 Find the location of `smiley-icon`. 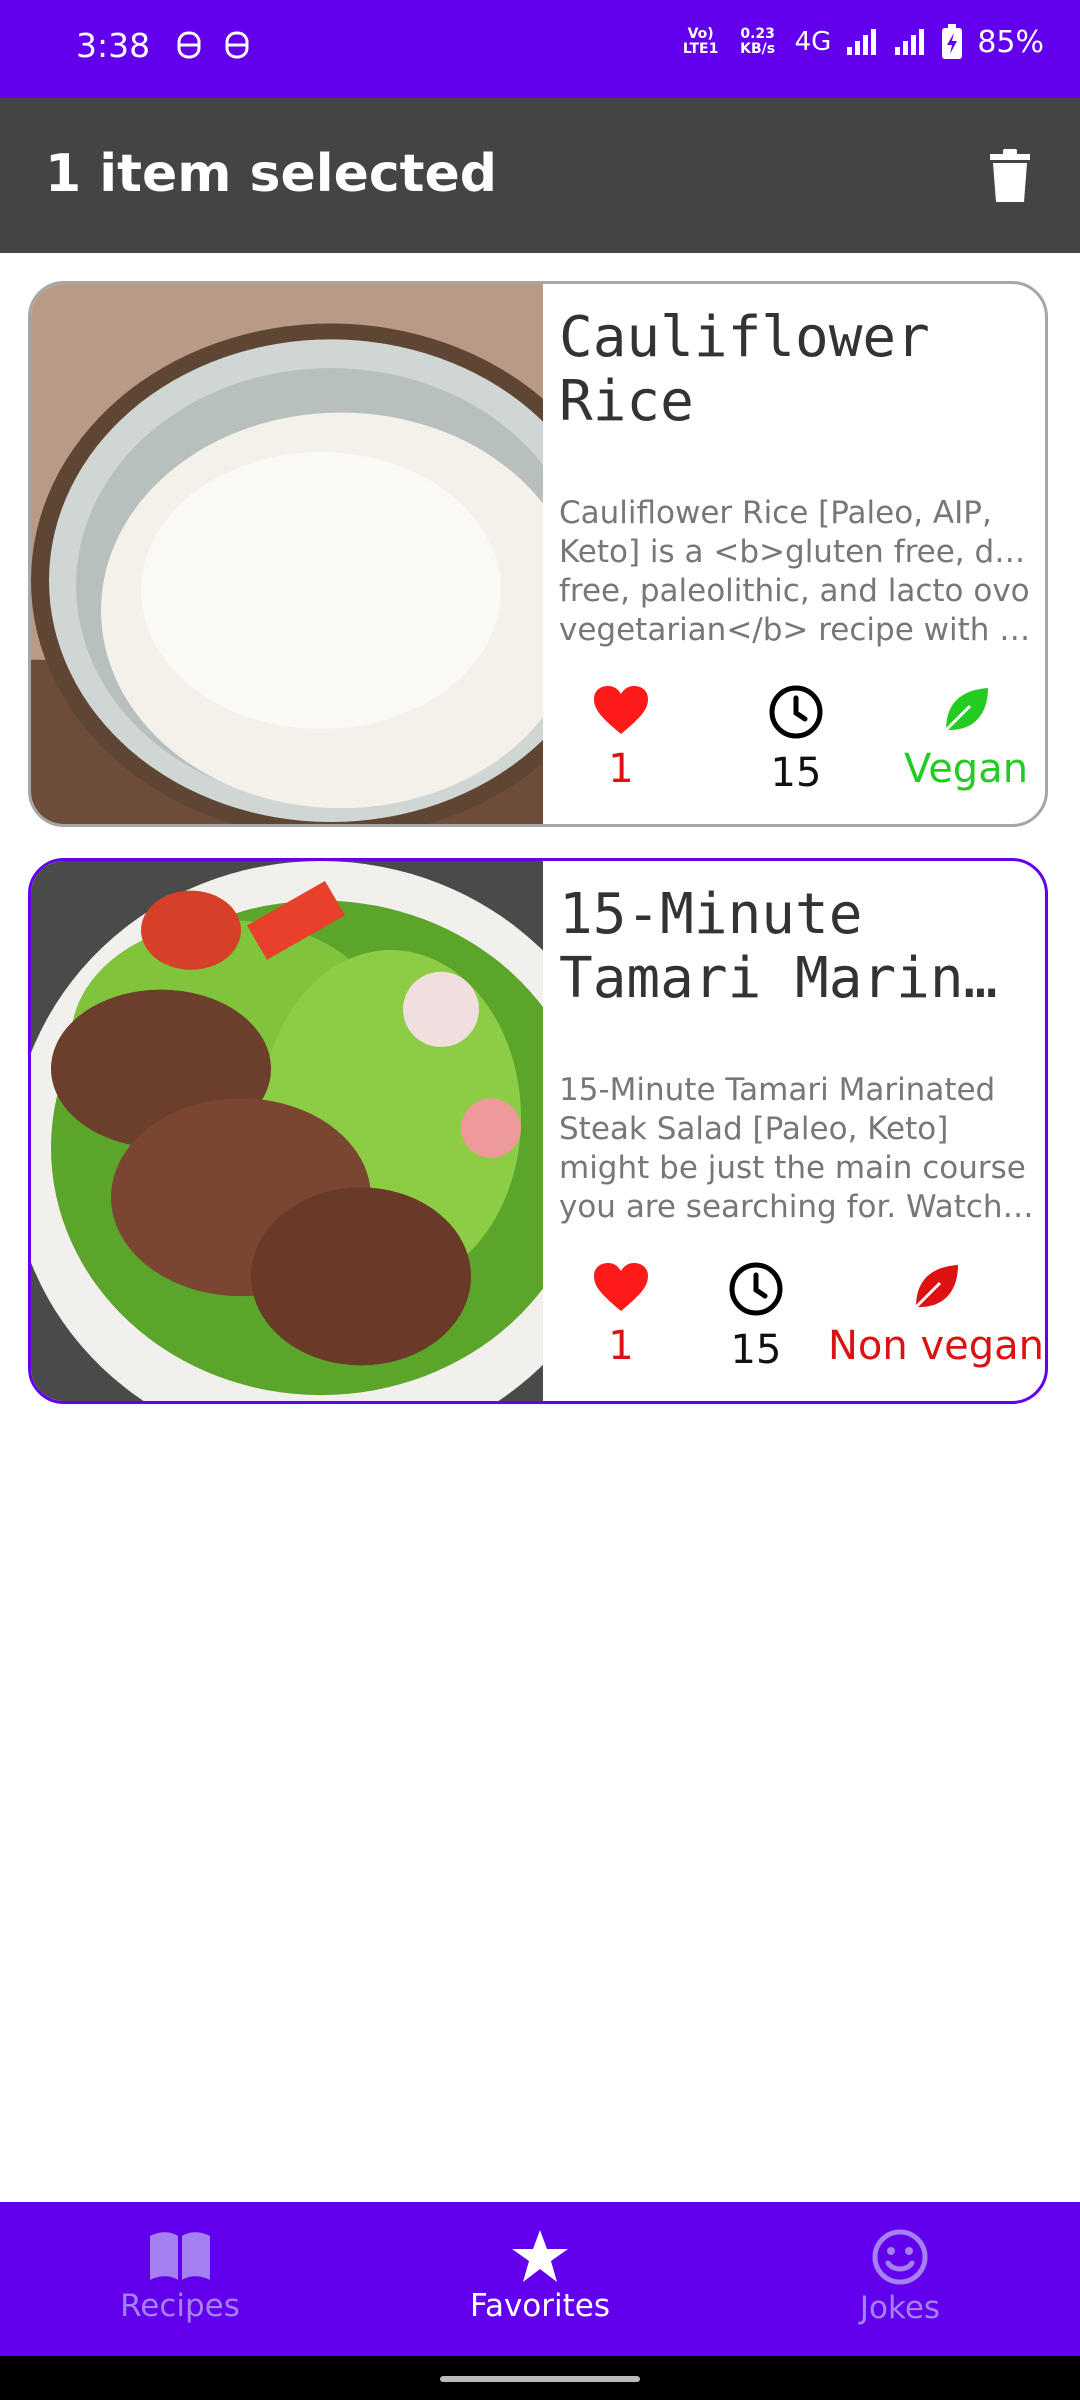

smiley-icon is located at coordinates (900, 2257).